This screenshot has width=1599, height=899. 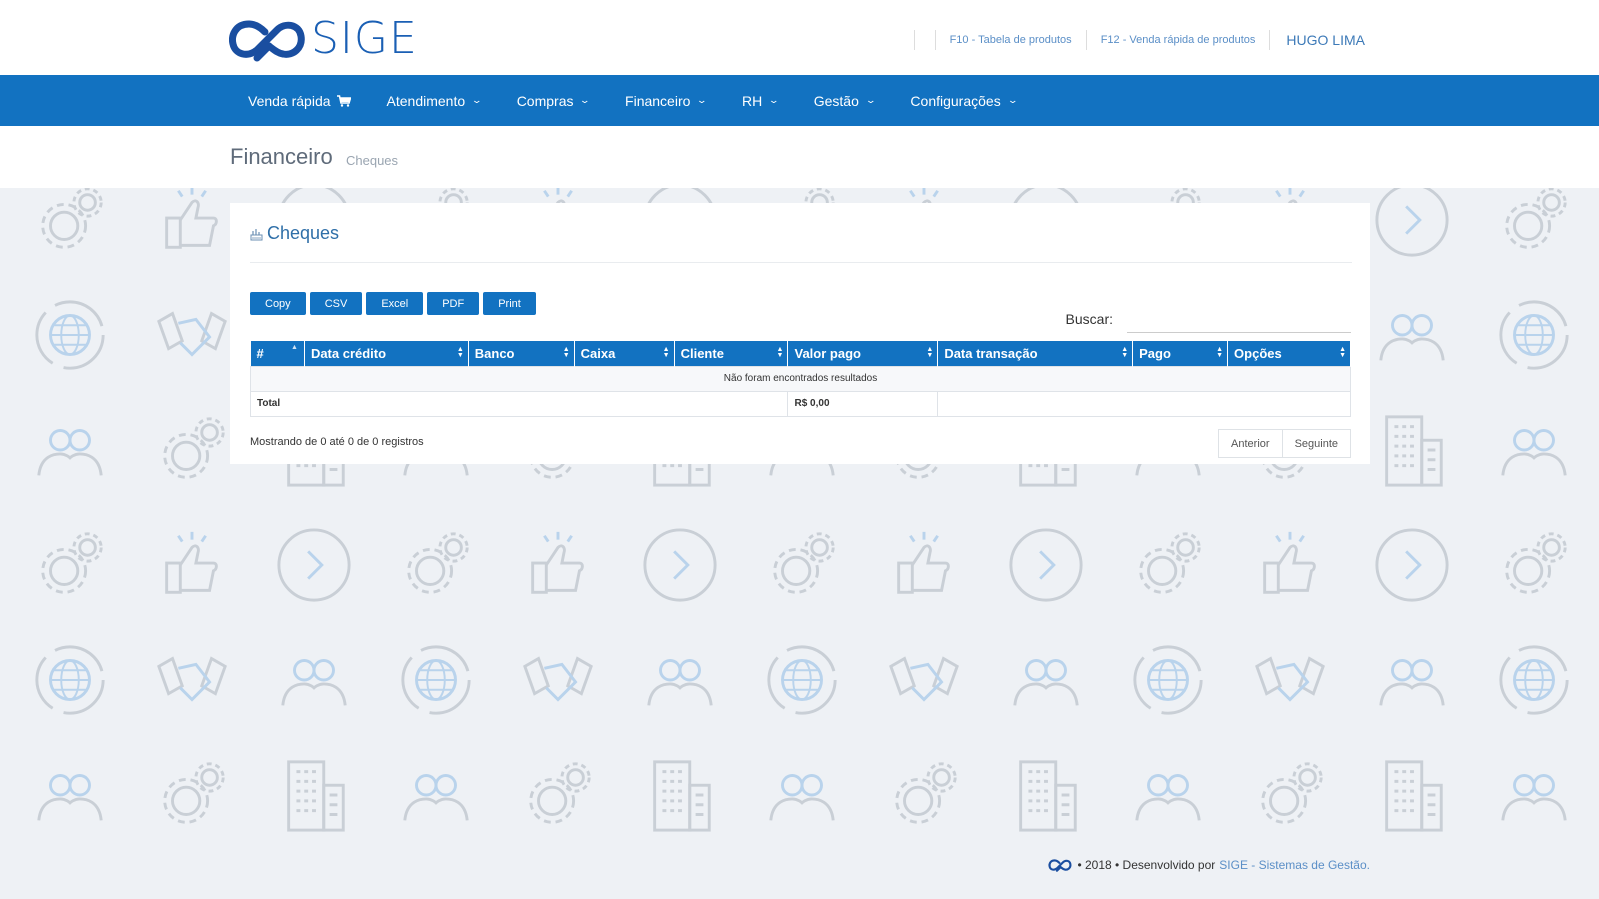 I want to click on total-row: Total R$ 0,00, so click(x=800, y=403).